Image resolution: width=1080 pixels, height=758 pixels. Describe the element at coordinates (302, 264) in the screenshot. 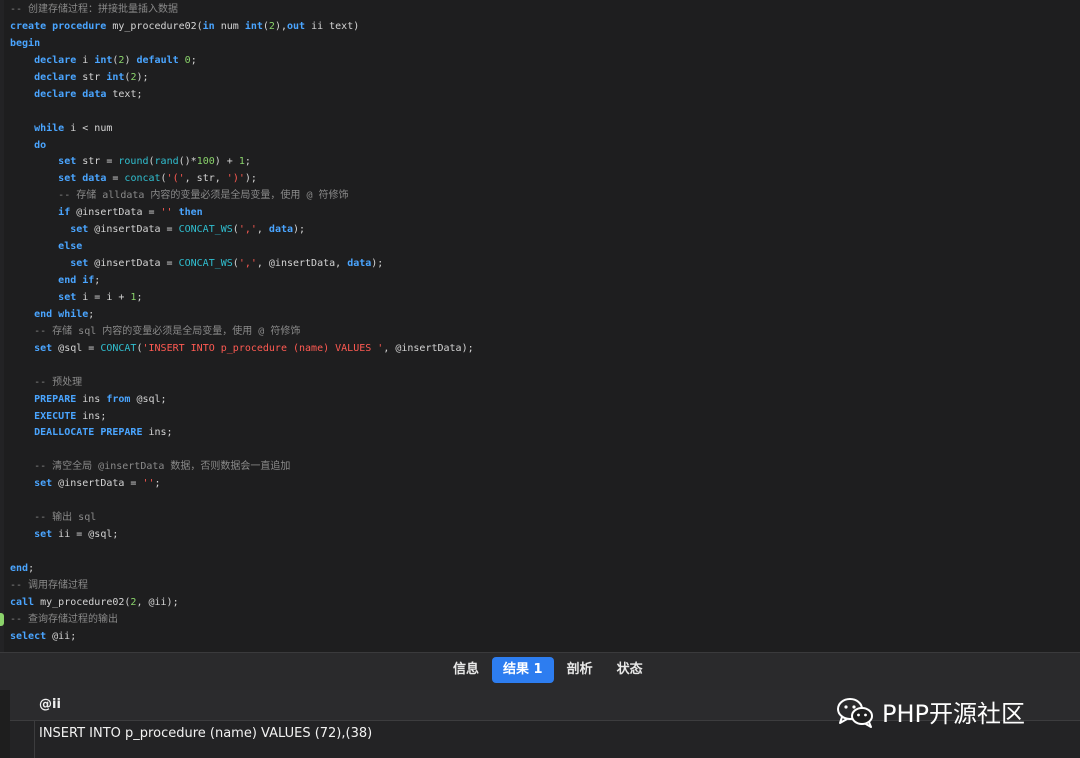

I see `code-token: , @insertData,` at that location.